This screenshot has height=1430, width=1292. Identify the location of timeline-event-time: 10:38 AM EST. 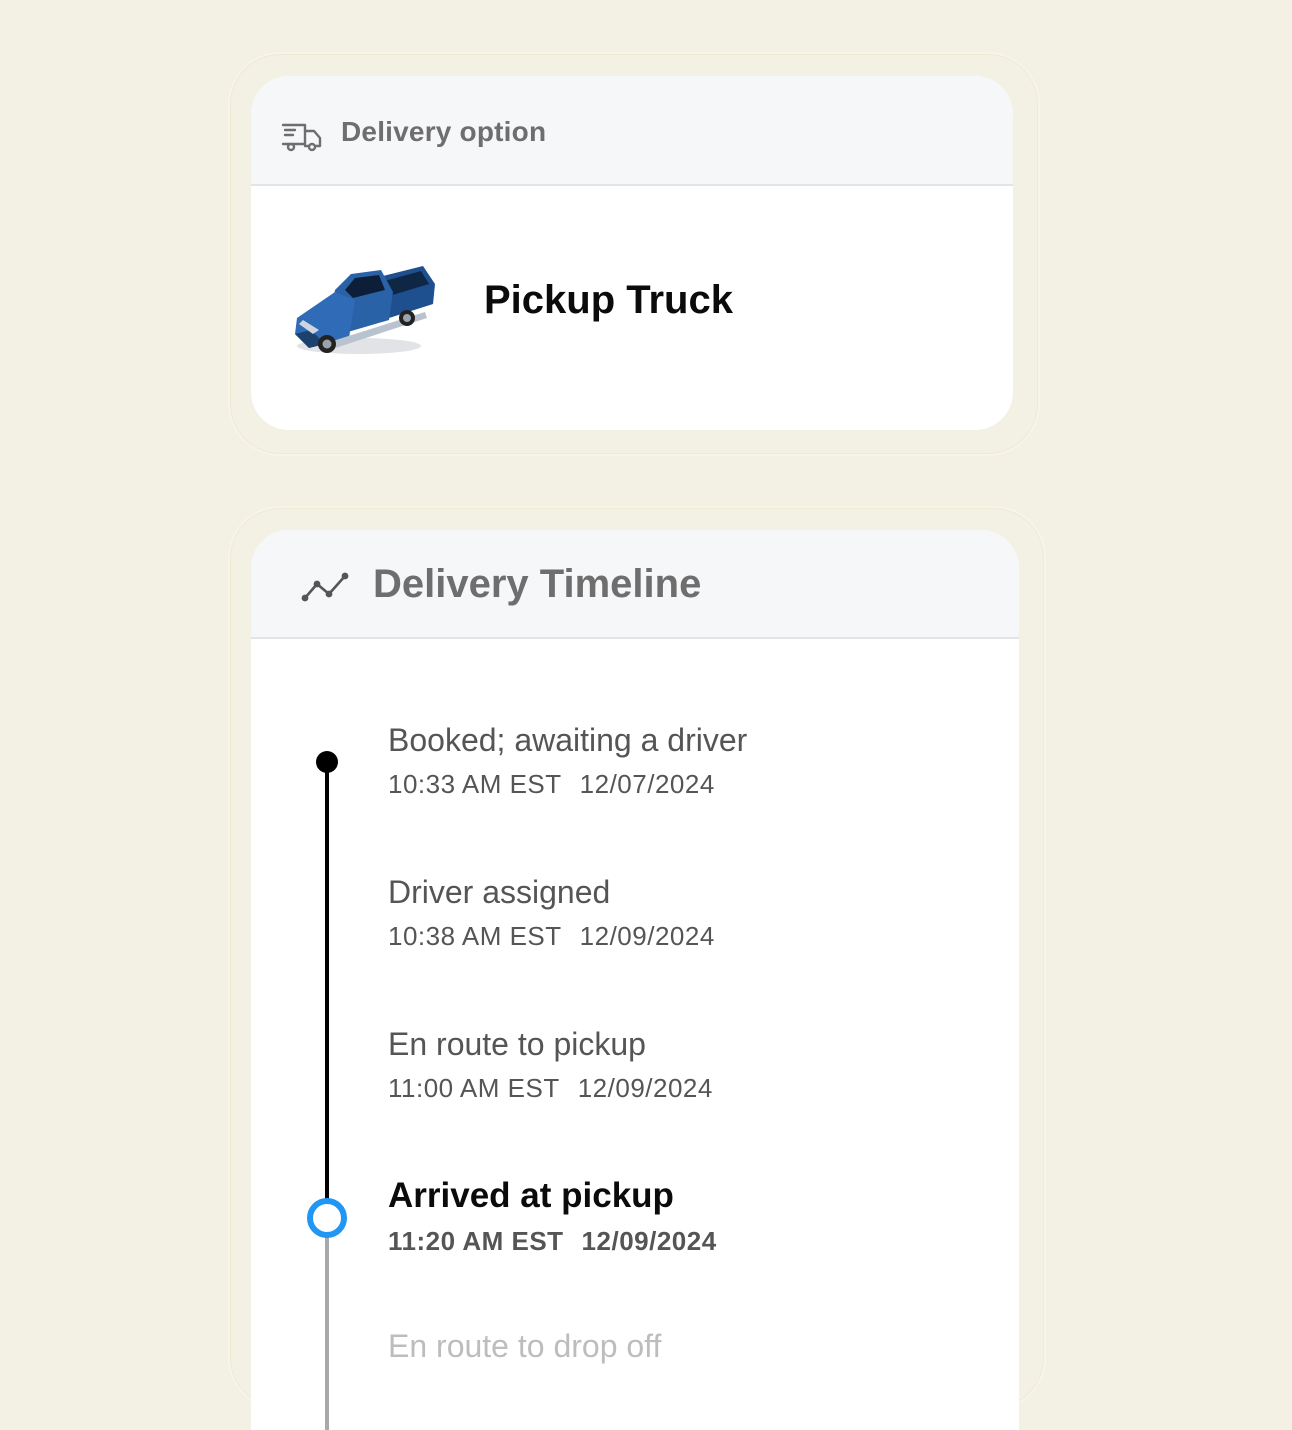
(475, 936).